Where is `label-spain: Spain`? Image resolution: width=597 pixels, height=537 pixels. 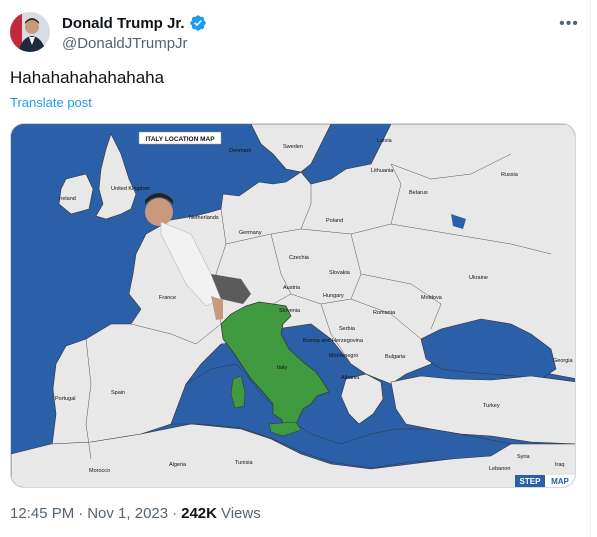
label-spain: Spain is located at coordinates (118, 393).